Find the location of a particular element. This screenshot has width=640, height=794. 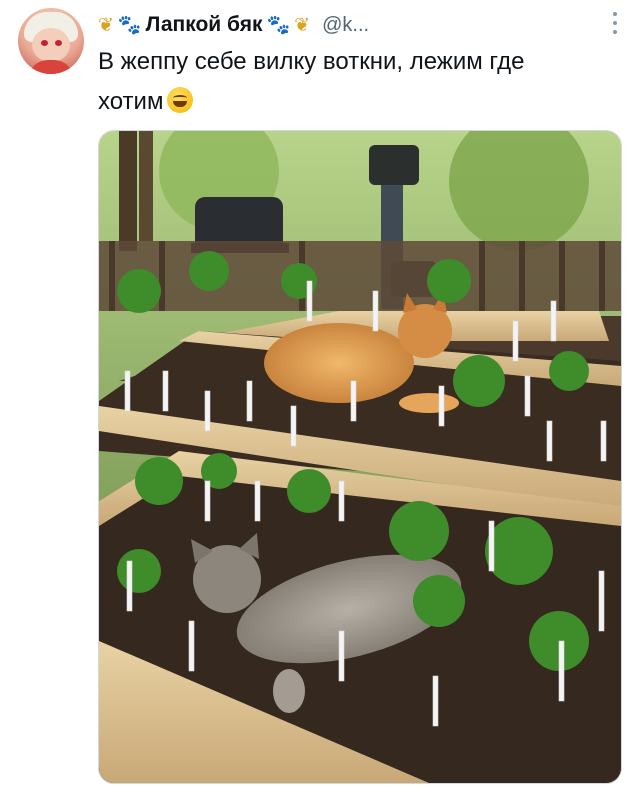

tweet-text-line-2-text: хотим is located at coordinates (131, 101).